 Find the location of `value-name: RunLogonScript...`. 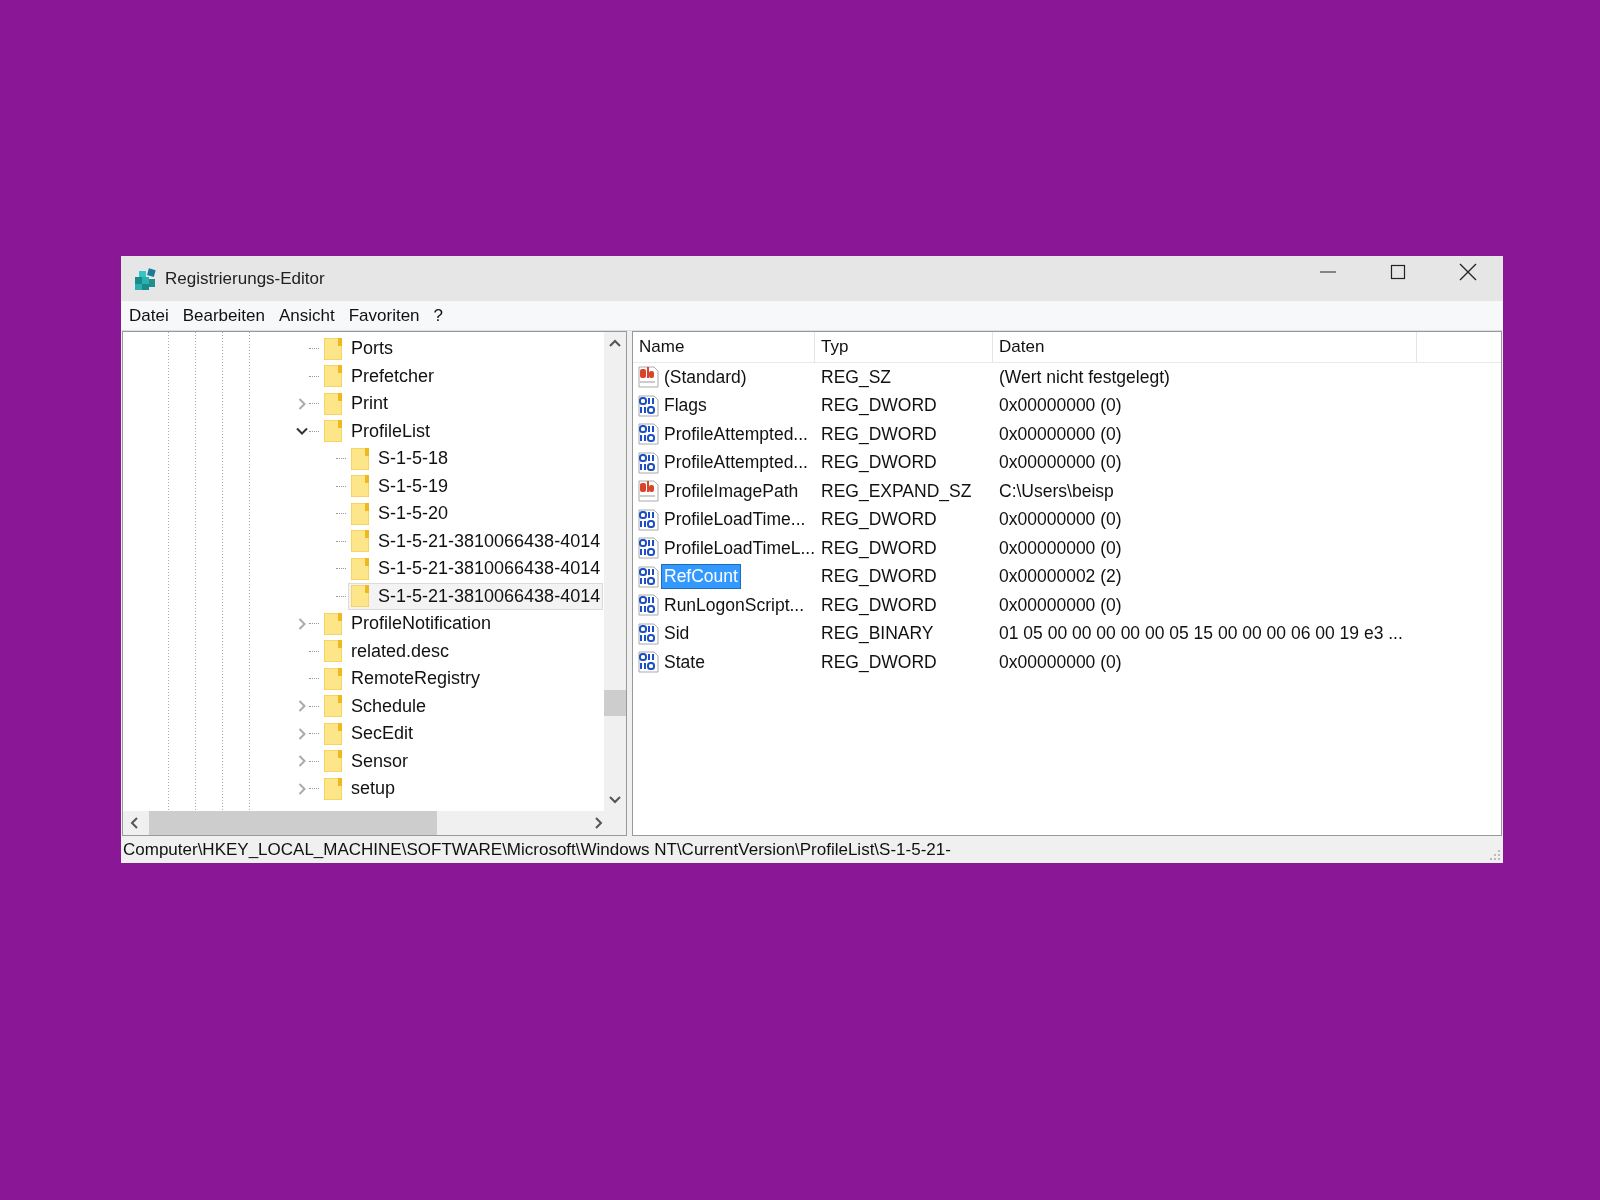

value-name: RunLogonScript... is located at coordinates (734, 605).